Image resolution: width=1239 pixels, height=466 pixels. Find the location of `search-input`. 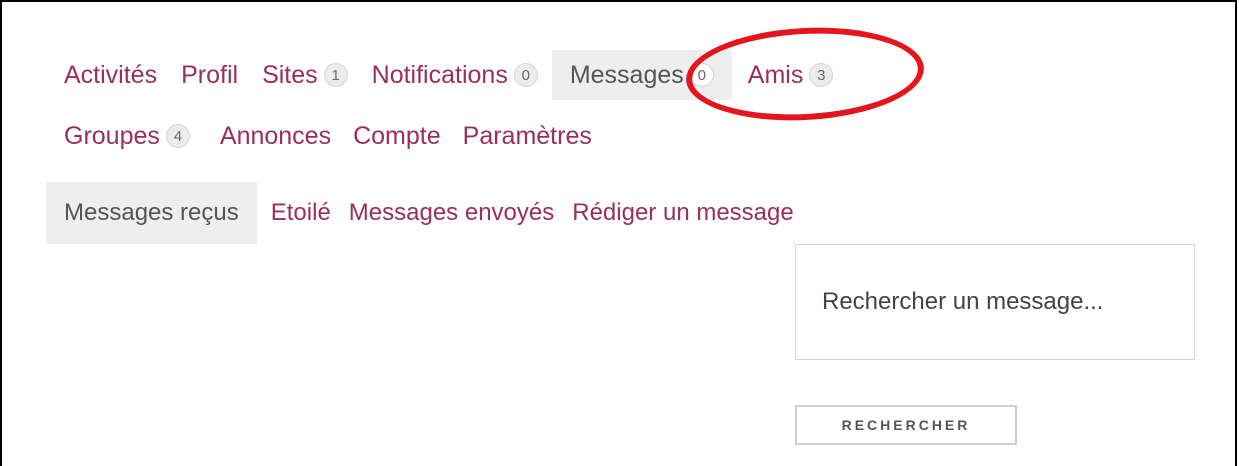

search-input is located at coordinates (1008, 302).